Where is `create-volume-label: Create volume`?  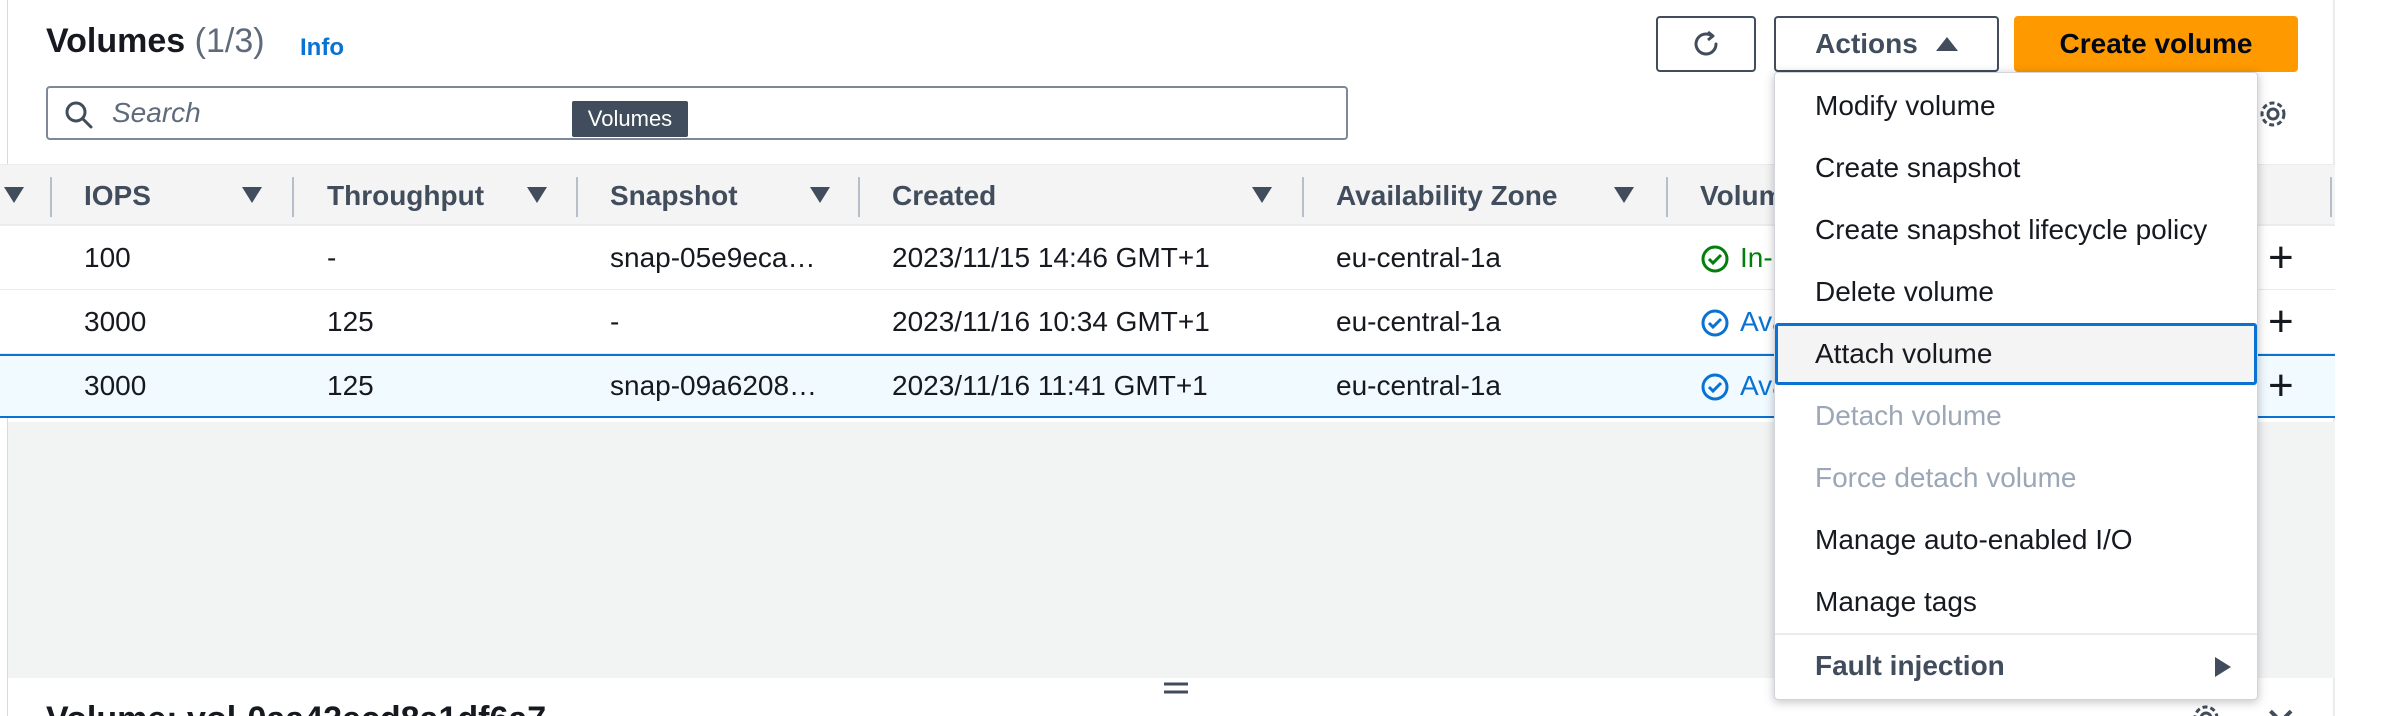 create-volume-label: Create volume is located at coordinates (2156, 43).